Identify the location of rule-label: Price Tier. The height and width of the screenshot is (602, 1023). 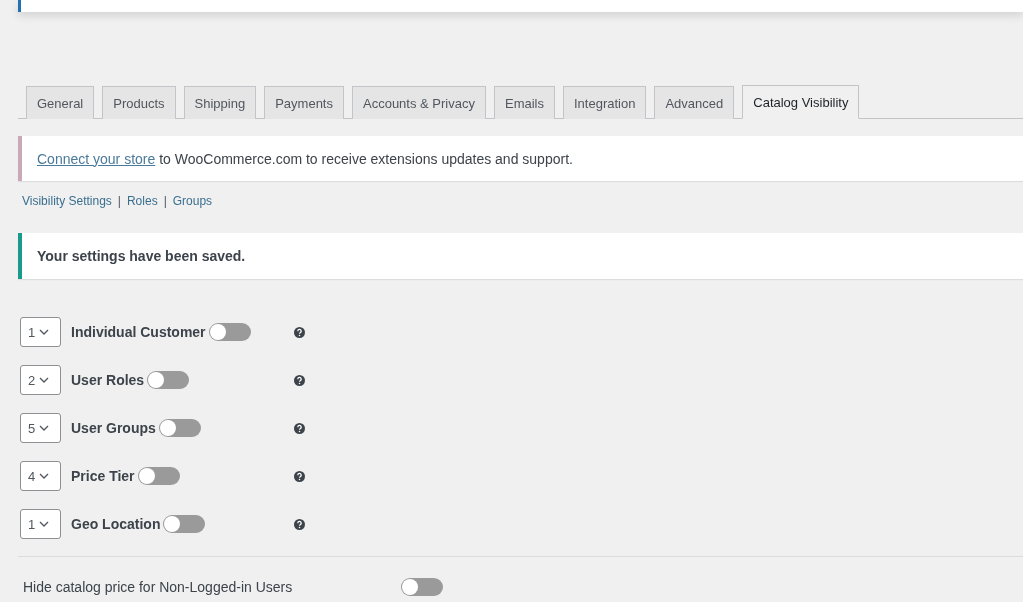
(103, 476).